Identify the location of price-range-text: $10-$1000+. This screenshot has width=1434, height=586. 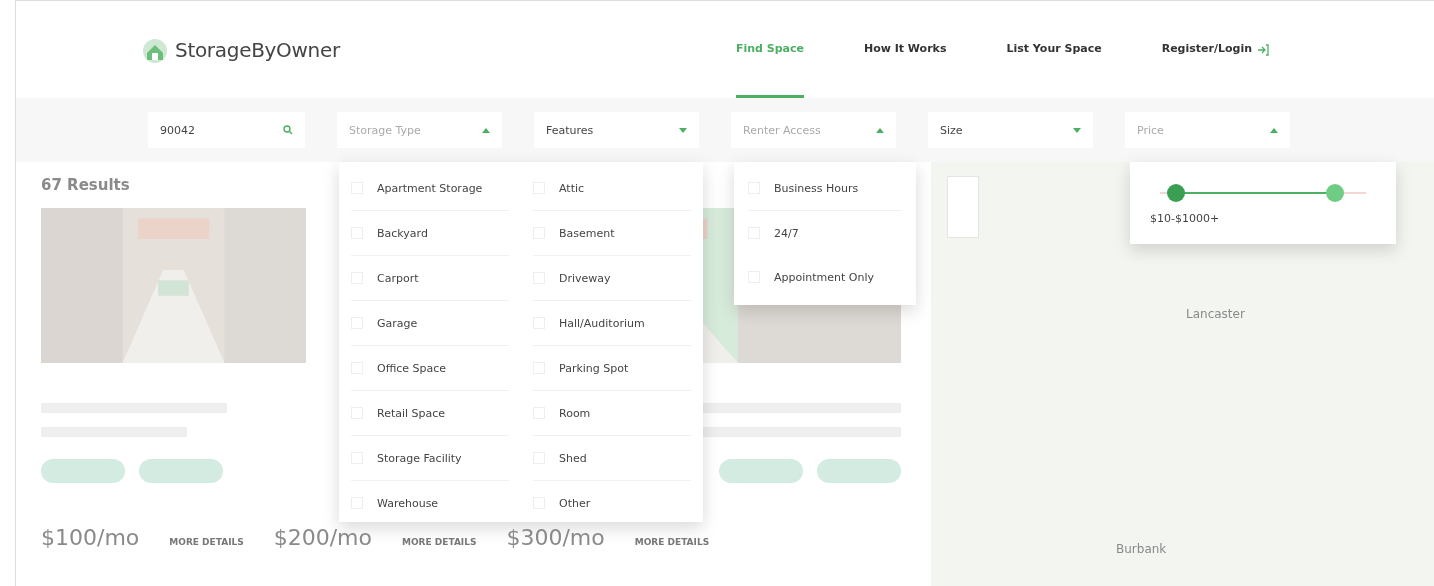
(1185, 218).